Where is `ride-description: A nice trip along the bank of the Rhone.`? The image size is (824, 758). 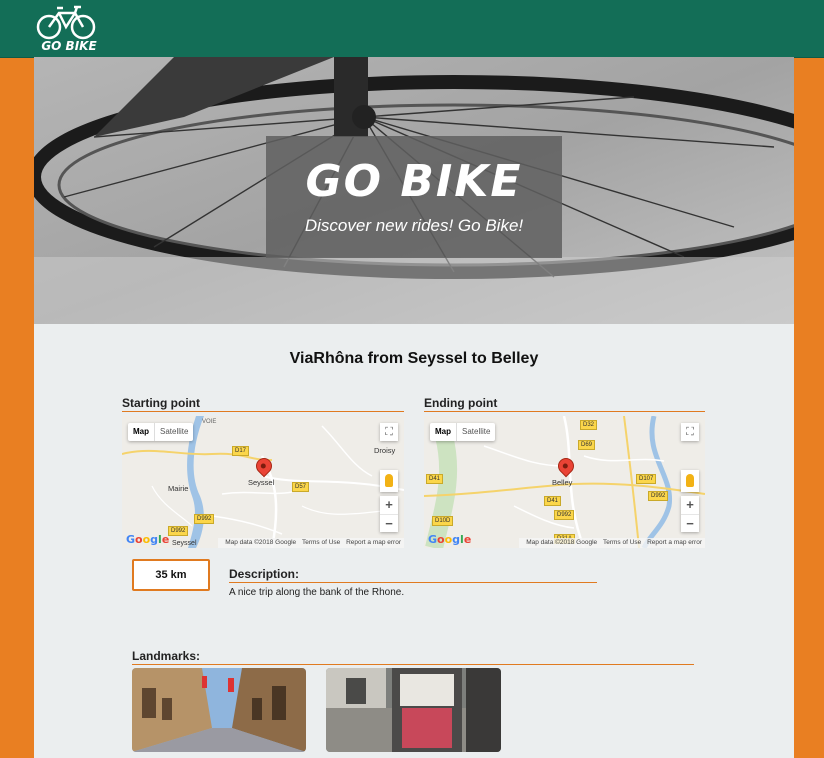
ride-description: A nice trip along the bank of the Rhone. is located at coordinates (317, 592).